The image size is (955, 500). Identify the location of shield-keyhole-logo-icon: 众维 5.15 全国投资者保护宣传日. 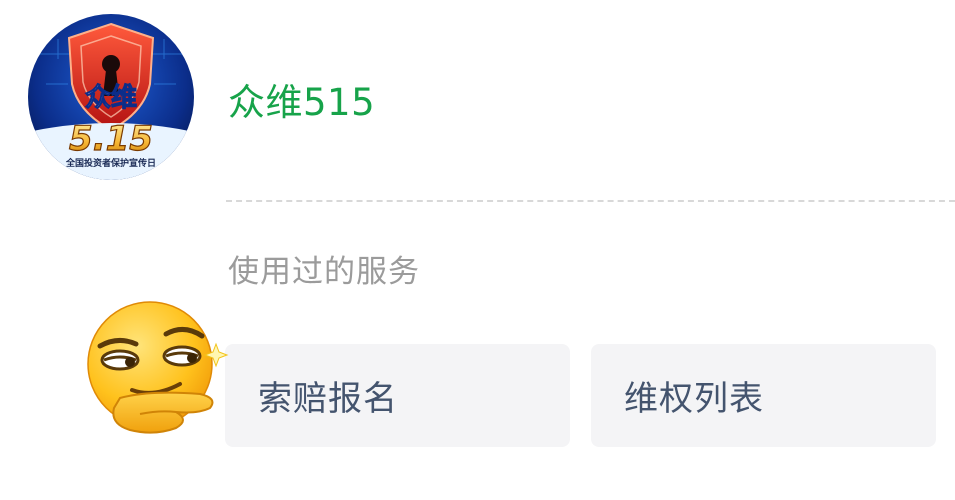
(111, 97).